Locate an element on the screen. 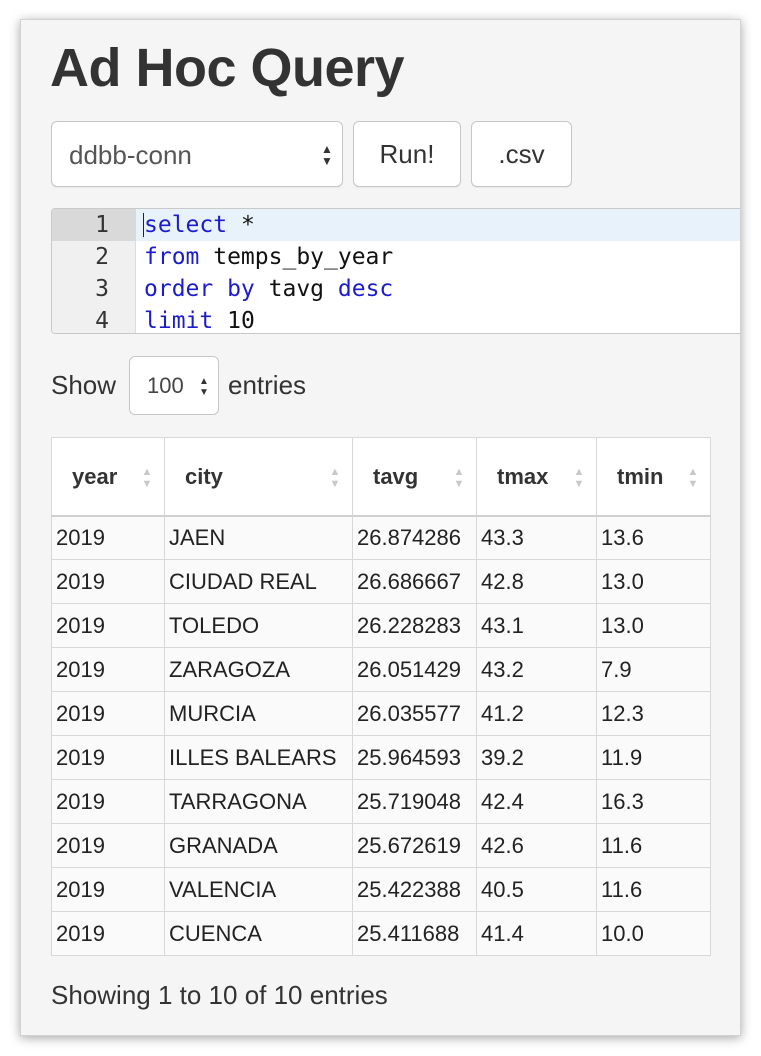 The width and height of the screenshot is (761, 1056). cell-tavg: 26.051429 is located at coordinates (414, 669).